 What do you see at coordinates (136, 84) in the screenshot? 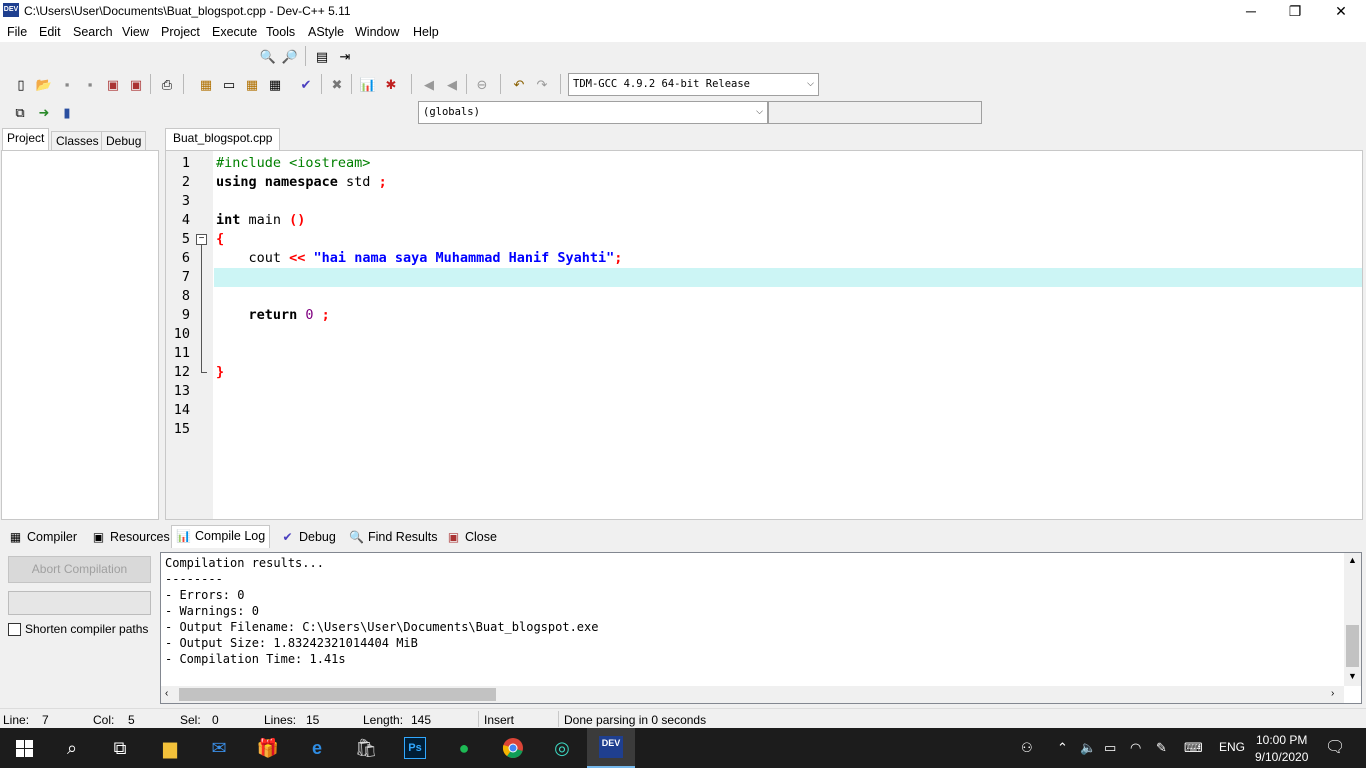
I see `close-all-icon: ▣` at bounding box center [136, 84].